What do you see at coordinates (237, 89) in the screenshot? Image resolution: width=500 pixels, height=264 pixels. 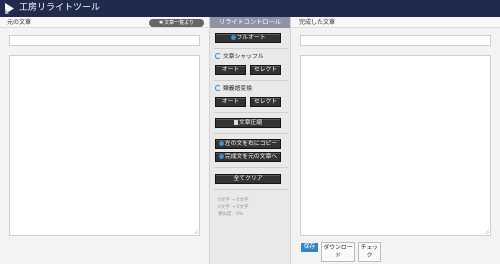 I see `synonym-title: 類義語変換` at bounding box center [237, 89].